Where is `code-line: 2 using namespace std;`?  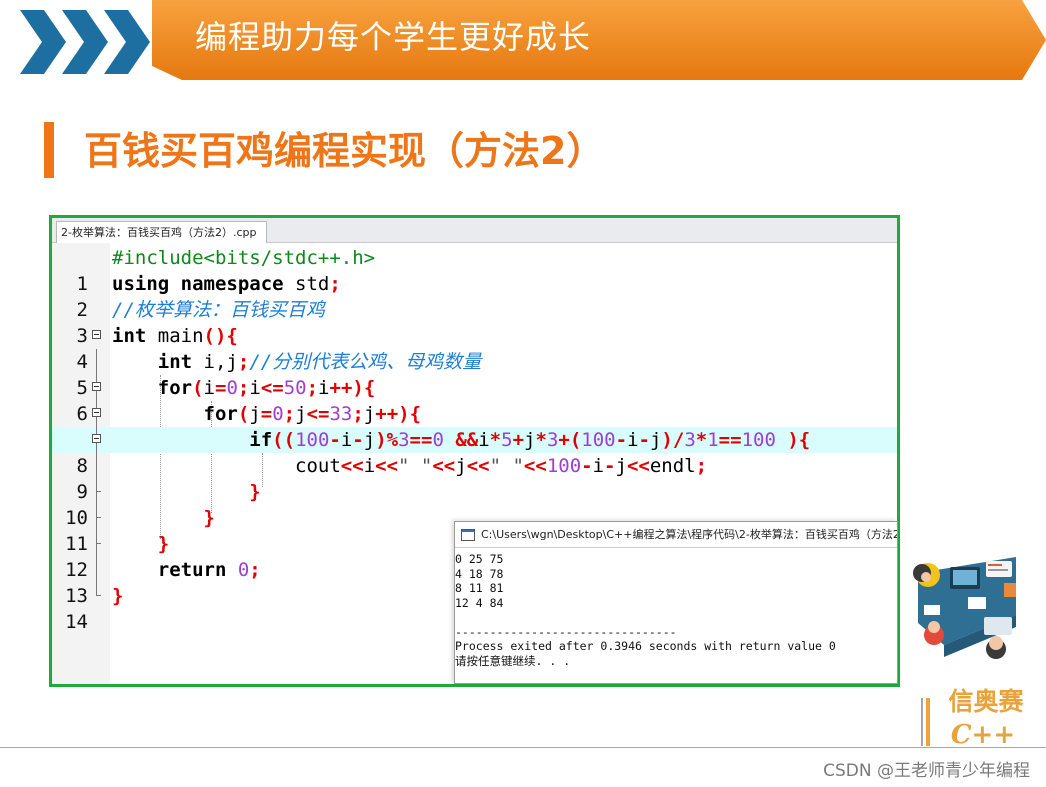
code-line: 2 using namespace std; is located at coordinates (474, 296).